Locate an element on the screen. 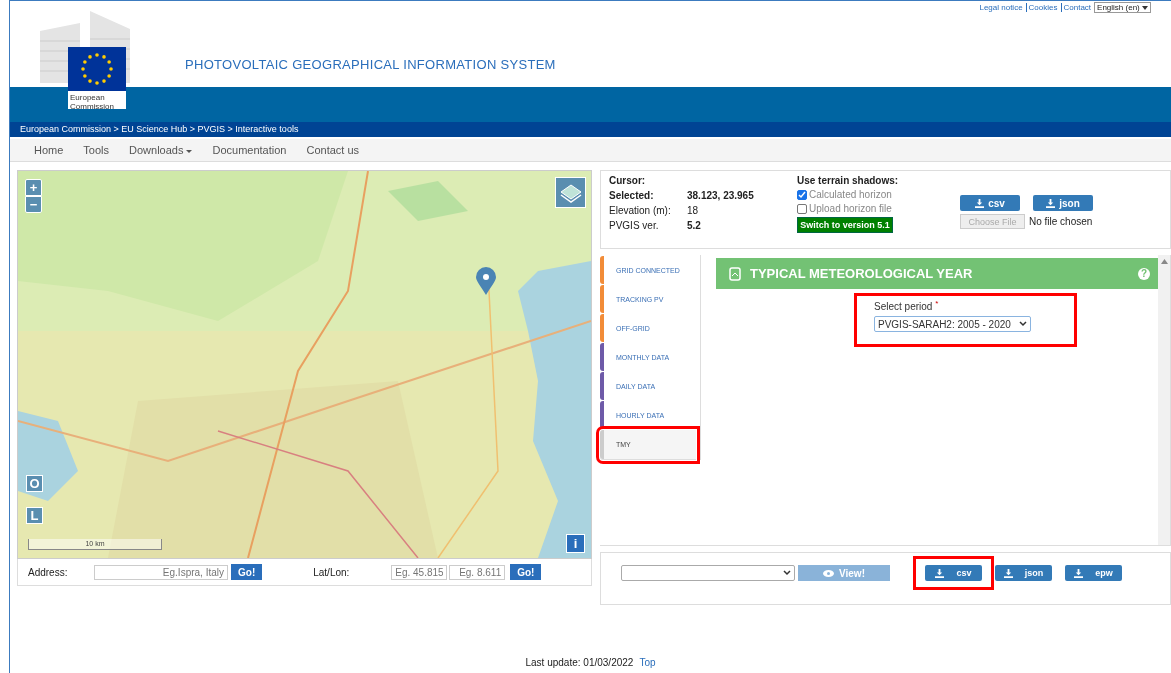  layers-button is located at coordinates (570, 192).